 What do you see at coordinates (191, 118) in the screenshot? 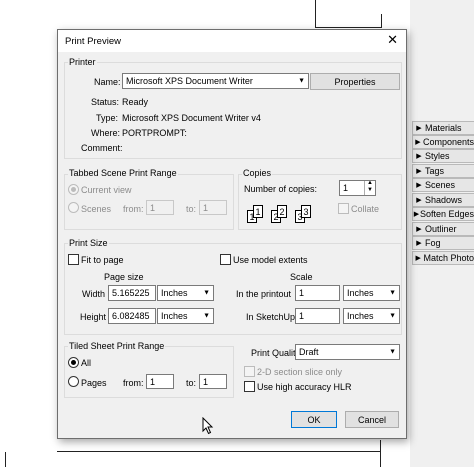
I see `type-value: Microsoft XPS Document Writer v4` at bounding box center [191, 118].